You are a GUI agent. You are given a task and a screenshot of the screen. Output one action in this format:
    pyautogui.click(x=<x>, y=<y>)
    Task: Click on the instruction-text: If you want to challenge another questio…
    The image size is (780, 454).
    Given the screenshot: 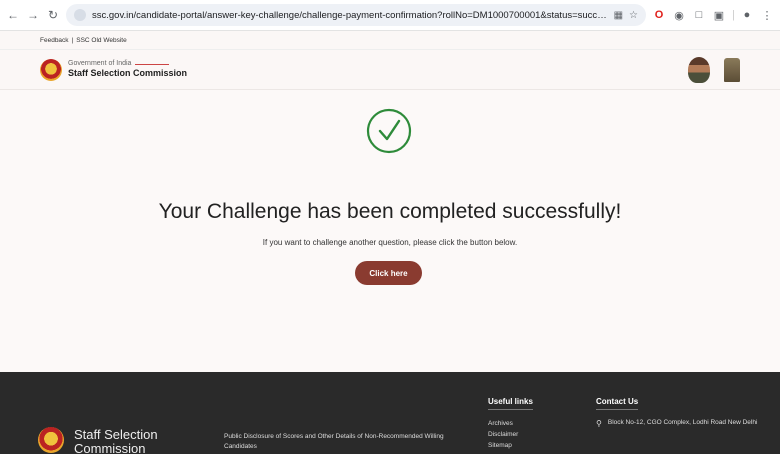 What is the action you would take?
    pyautogui.click(x=390, y=242)
    